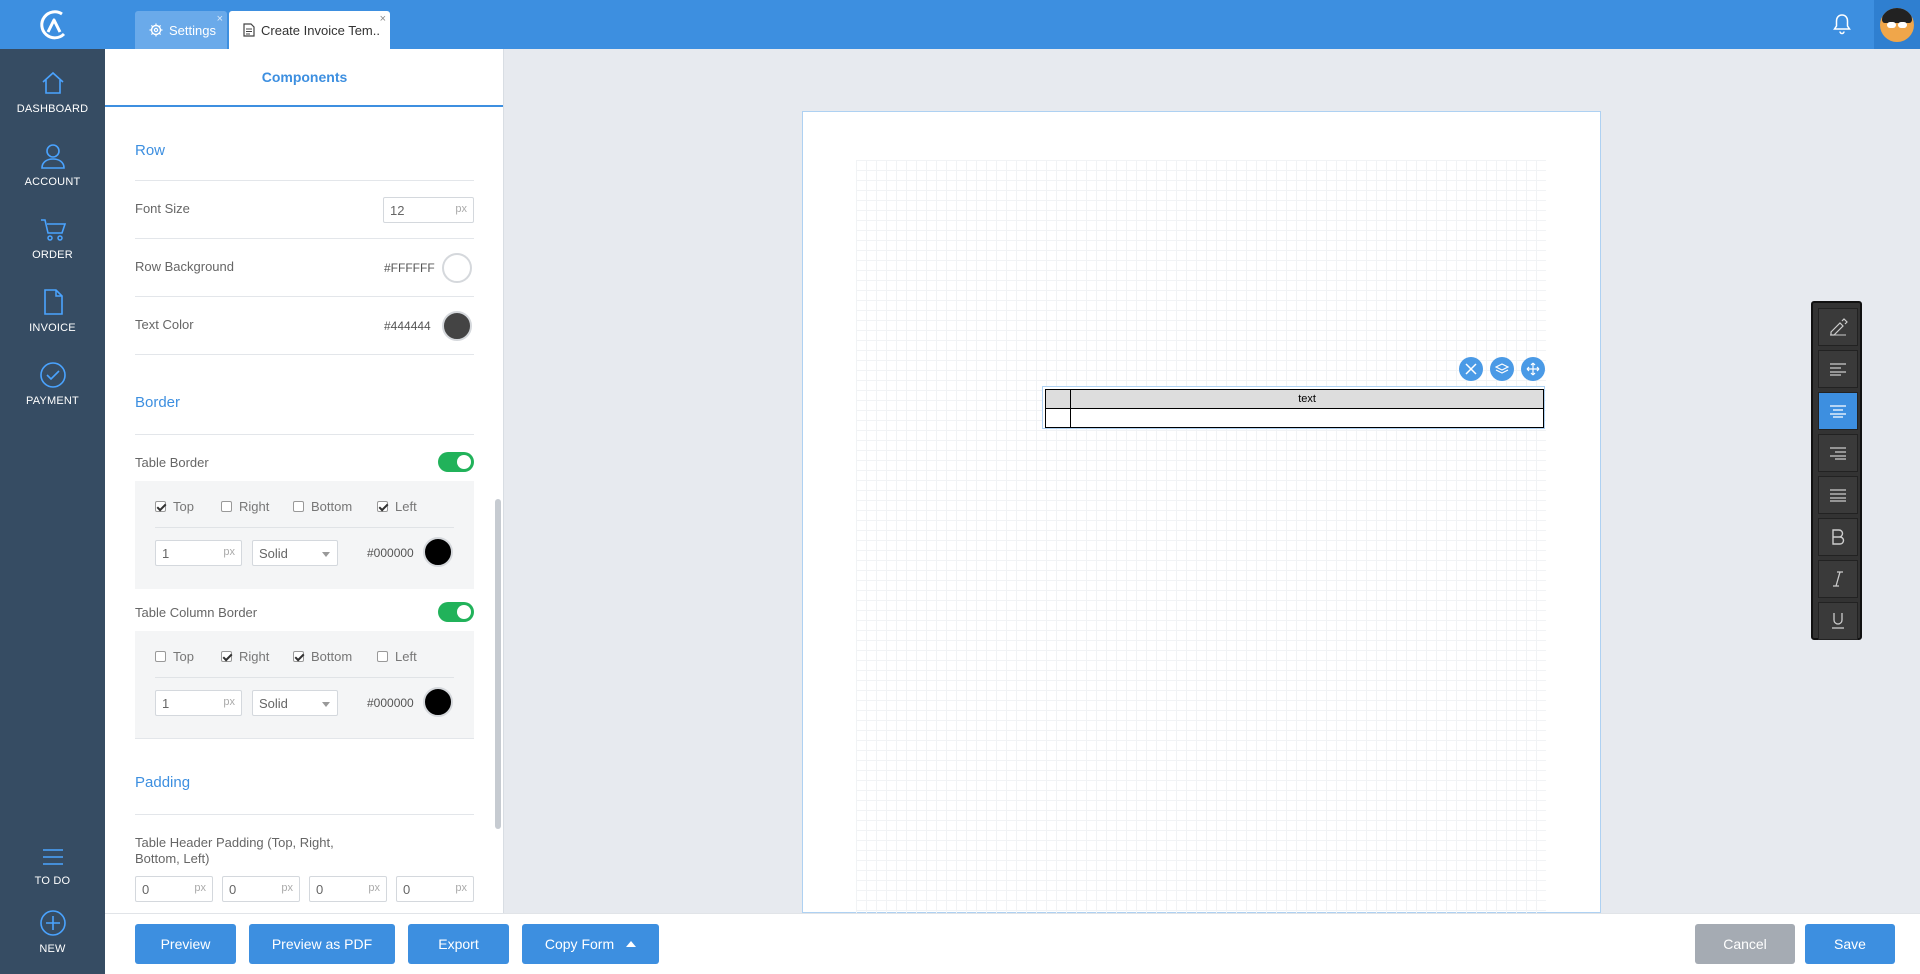 The width and height of the screenshot is (1920, 974). I want to click on nav-item-invoice: INVOICE, so click(52, 323).